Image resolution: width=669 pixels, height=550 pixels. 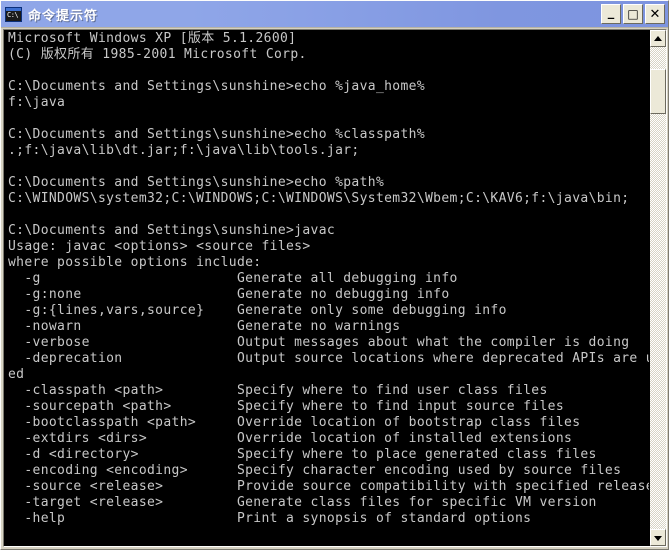 I want to click on scrollbar-thumb, so click(x=658, y=91).